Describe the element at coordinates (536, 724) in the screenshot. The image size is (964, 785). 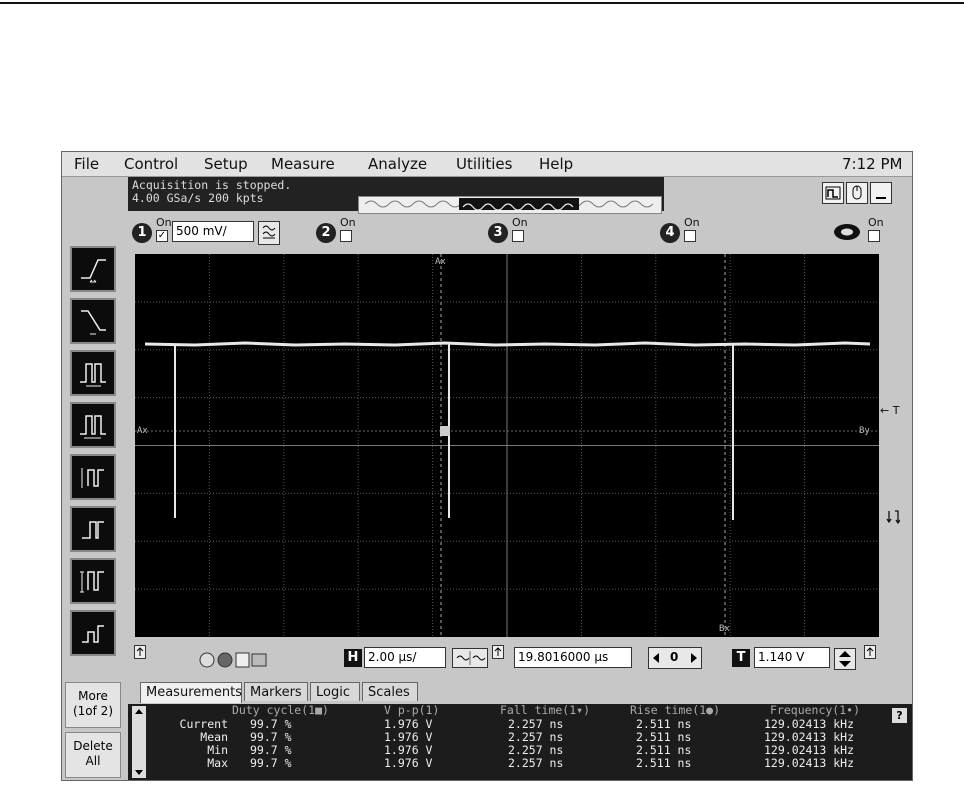
I see `current-fall: 2.257 ns` at that location.